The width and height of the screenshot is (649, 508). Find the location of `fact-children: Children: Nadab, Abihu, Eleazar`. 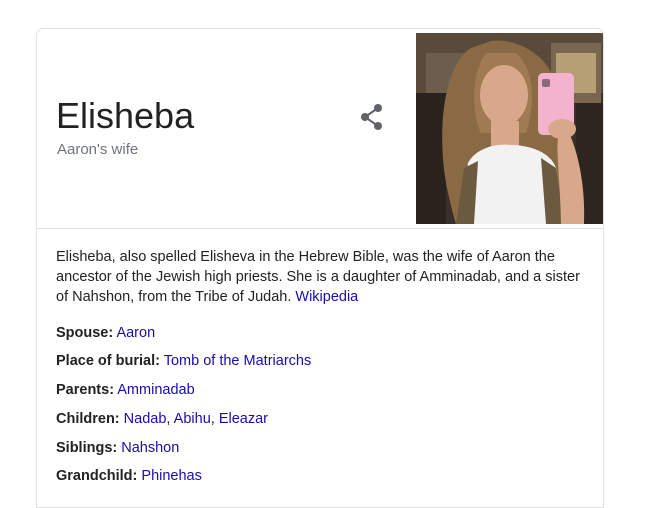

fact-children: Children: Nadab, Abihu, Eleazar is located at coordinates (162, 419).